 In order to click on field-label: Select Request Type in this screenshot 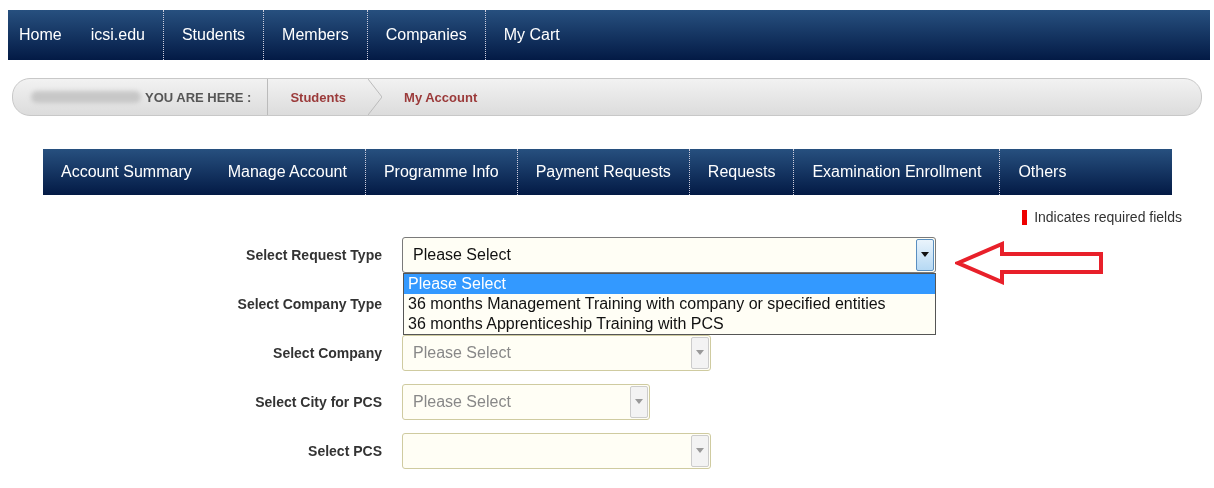, I will do `click(313, 254)`.